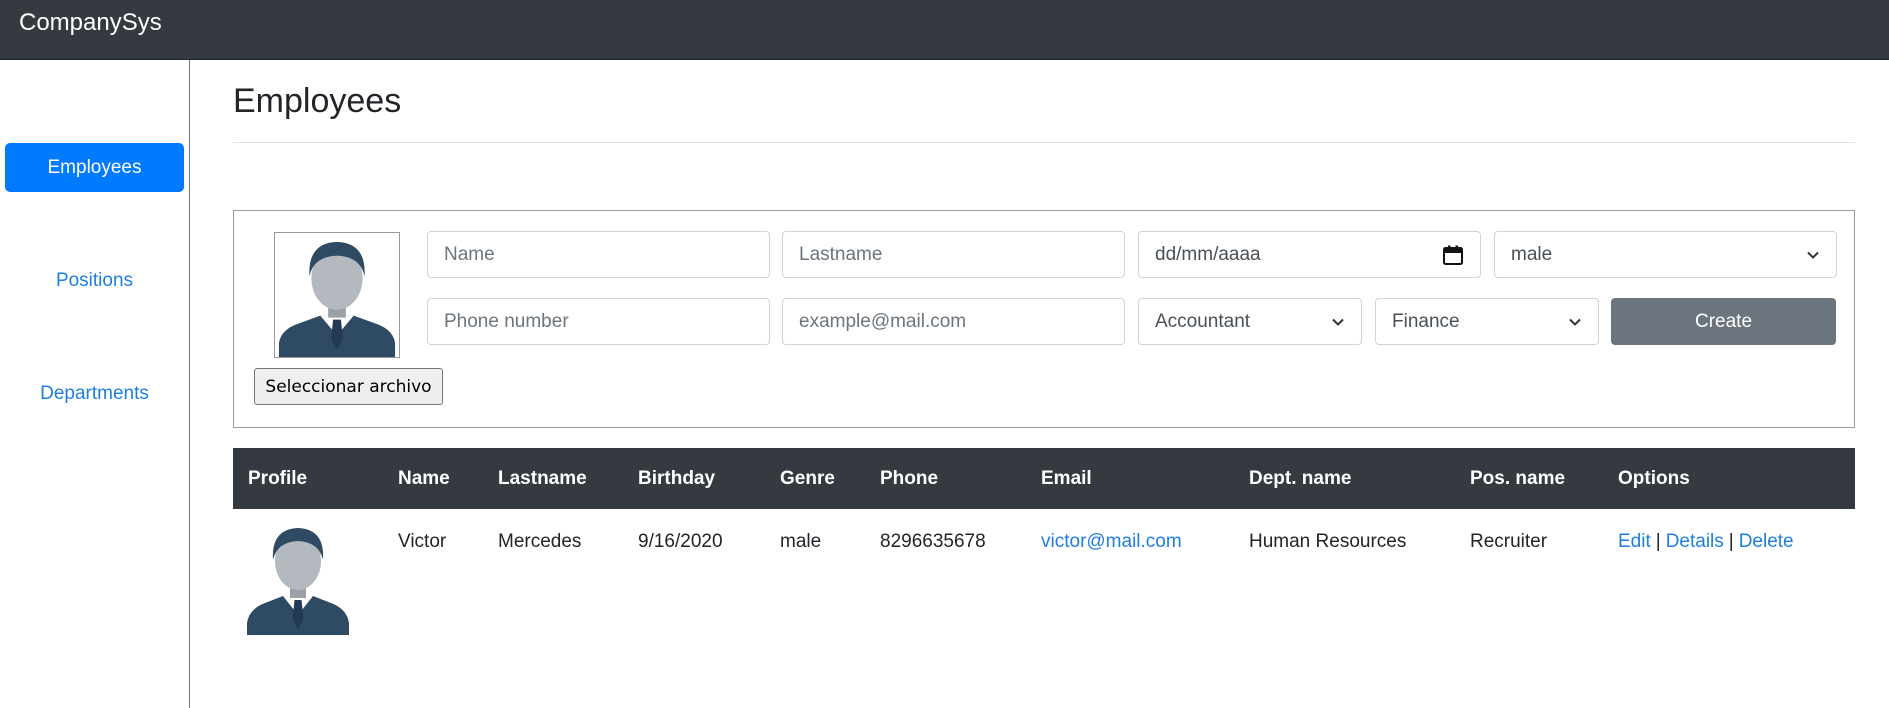 The width and height of the screenshot is (1889, 708). Describe the element at coordinates (278, 478) in the screenshot. I see `column-header-profile: Profile` at that location.